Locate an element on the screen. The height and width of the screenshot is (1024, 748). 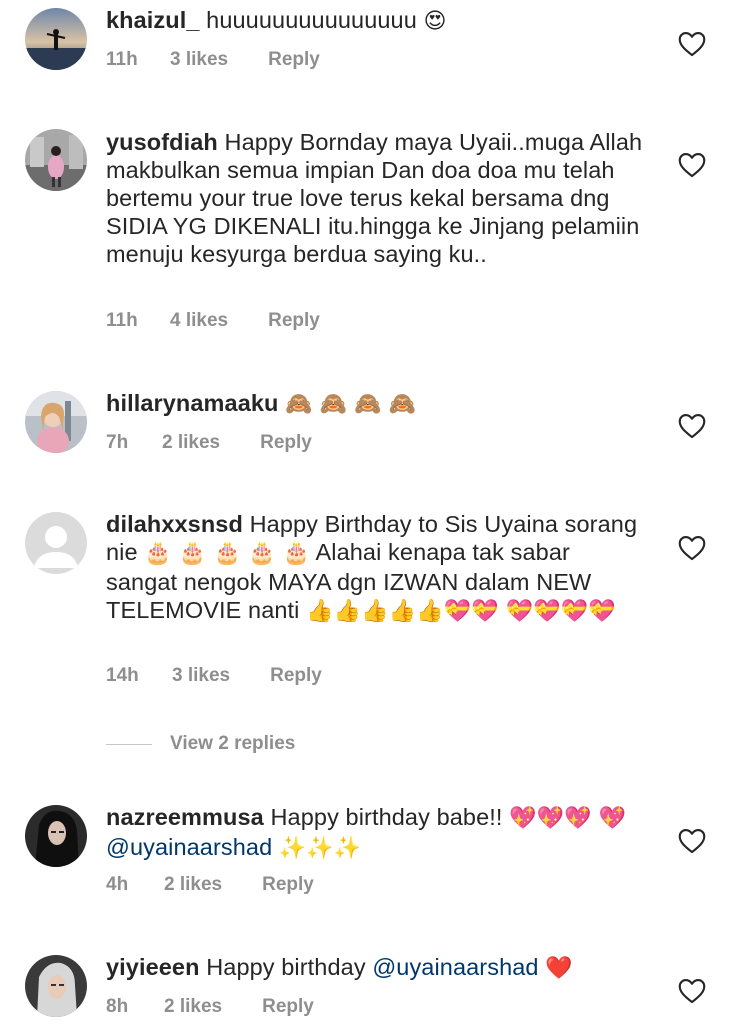
comment-username: nazreemmusa is located at coordinates (185, 817).